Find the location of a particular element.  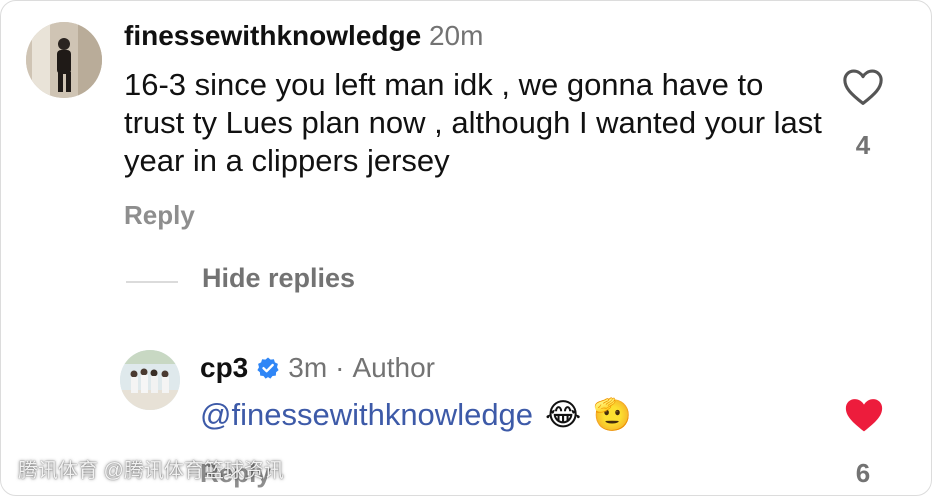

comment-reply-button: Reply is located at coordinates (159, 215).